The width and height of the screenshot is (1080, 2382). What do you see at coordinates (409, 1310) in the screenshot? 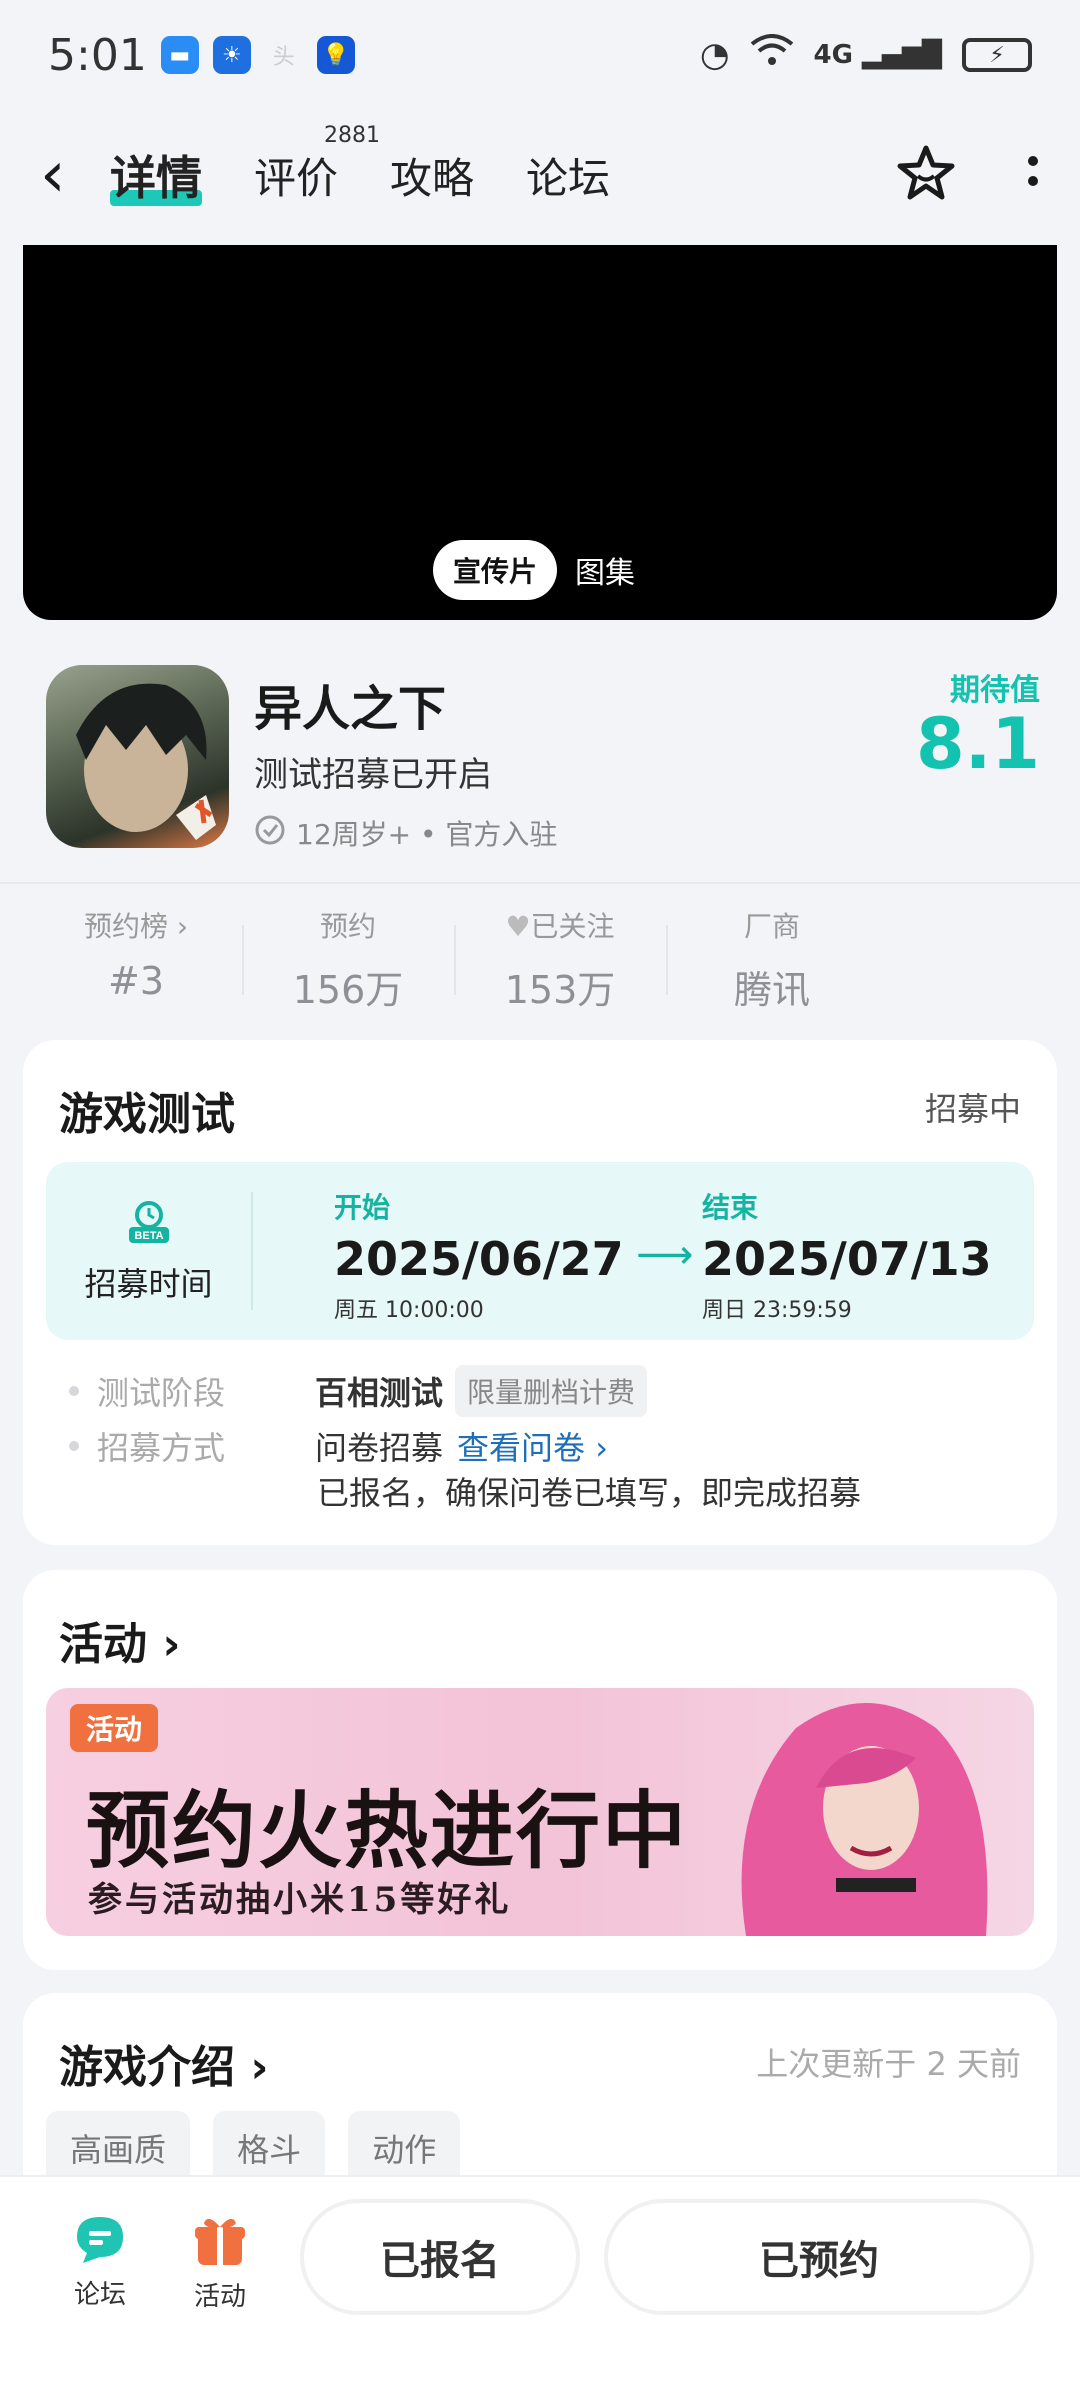
I see `start-time: 周五 10:00:00` at bounding box center [409, 1310].